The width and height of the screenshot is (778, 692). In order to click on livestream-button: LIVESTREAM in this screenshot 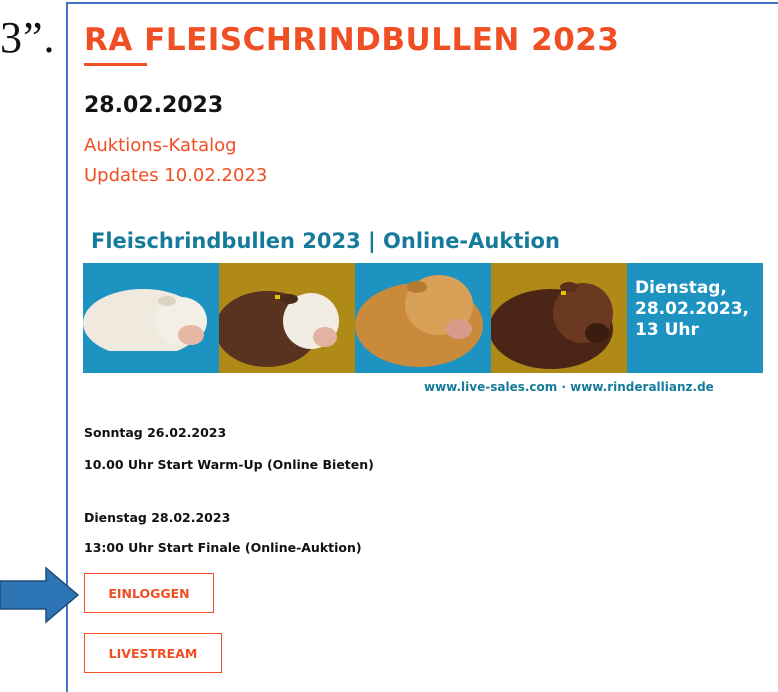, I will do `click(153, 653)`.